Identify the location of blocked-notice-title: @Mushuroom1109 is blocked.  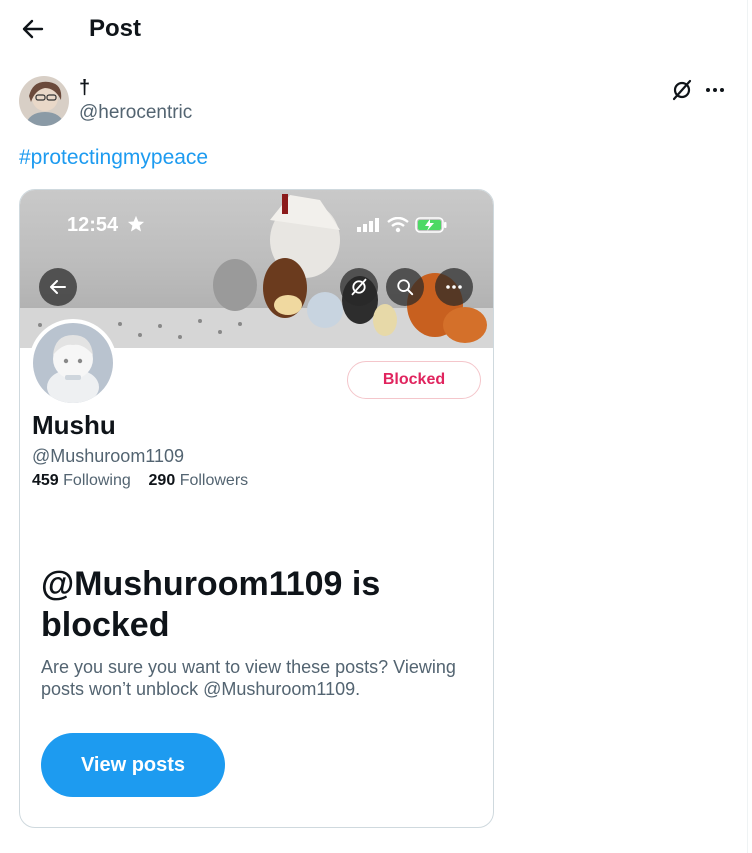
(211, 604).